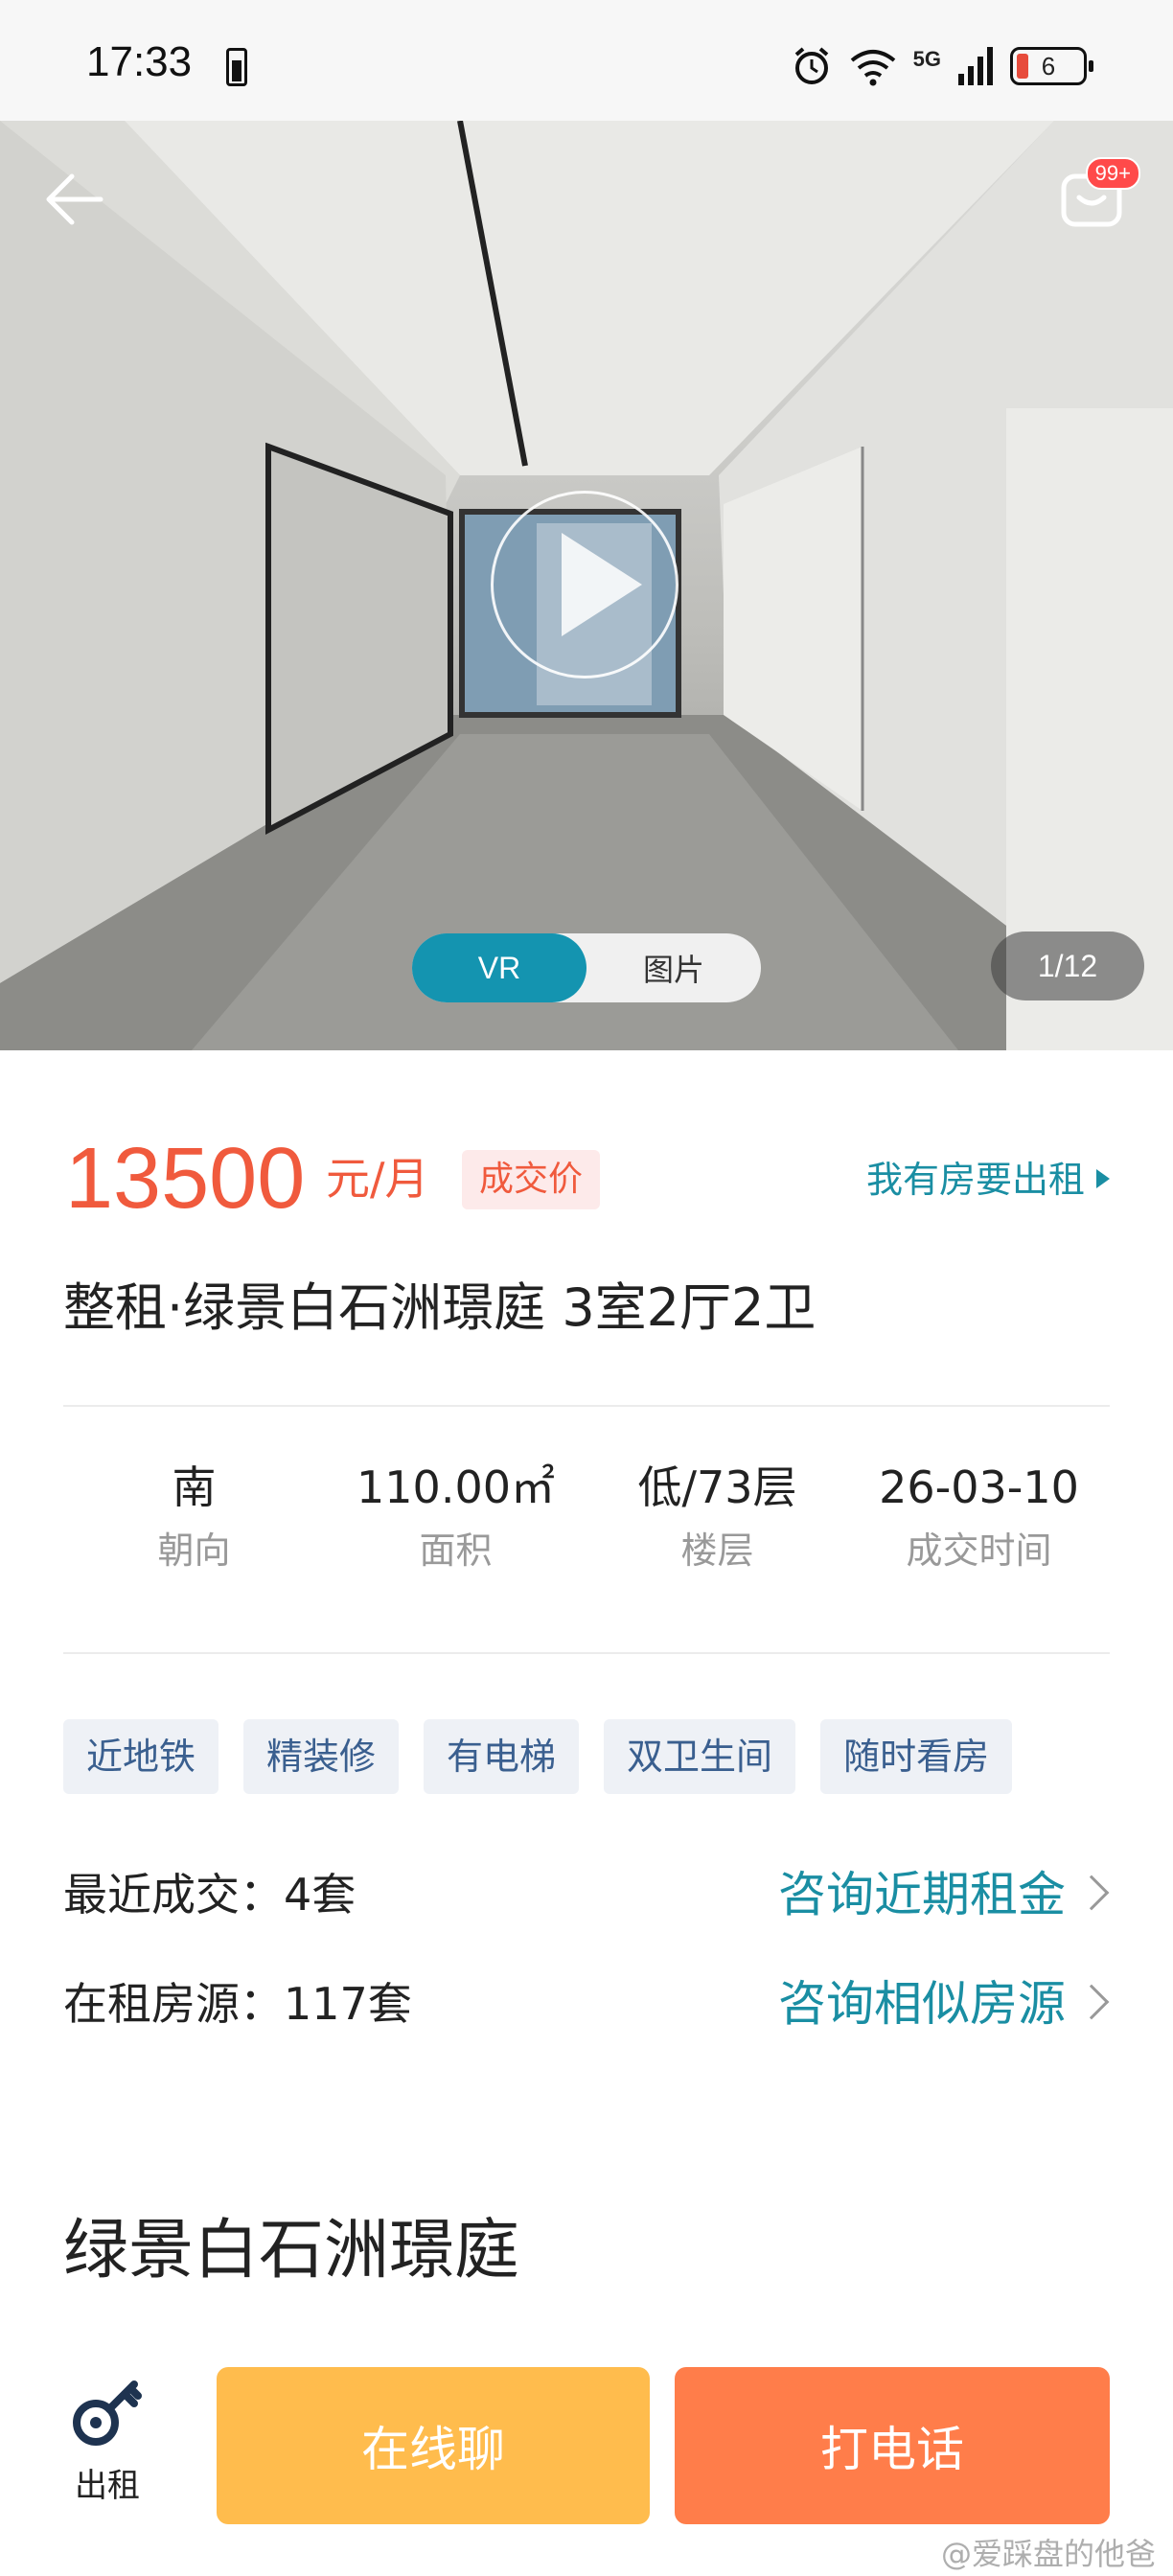 Image resolution: width=1173 pixels, height=2576 pixels. What do you see at coordinates (916, 1756) in the screenshot?
I see `tag: 随时看房` at bounding box center [916, 1756].